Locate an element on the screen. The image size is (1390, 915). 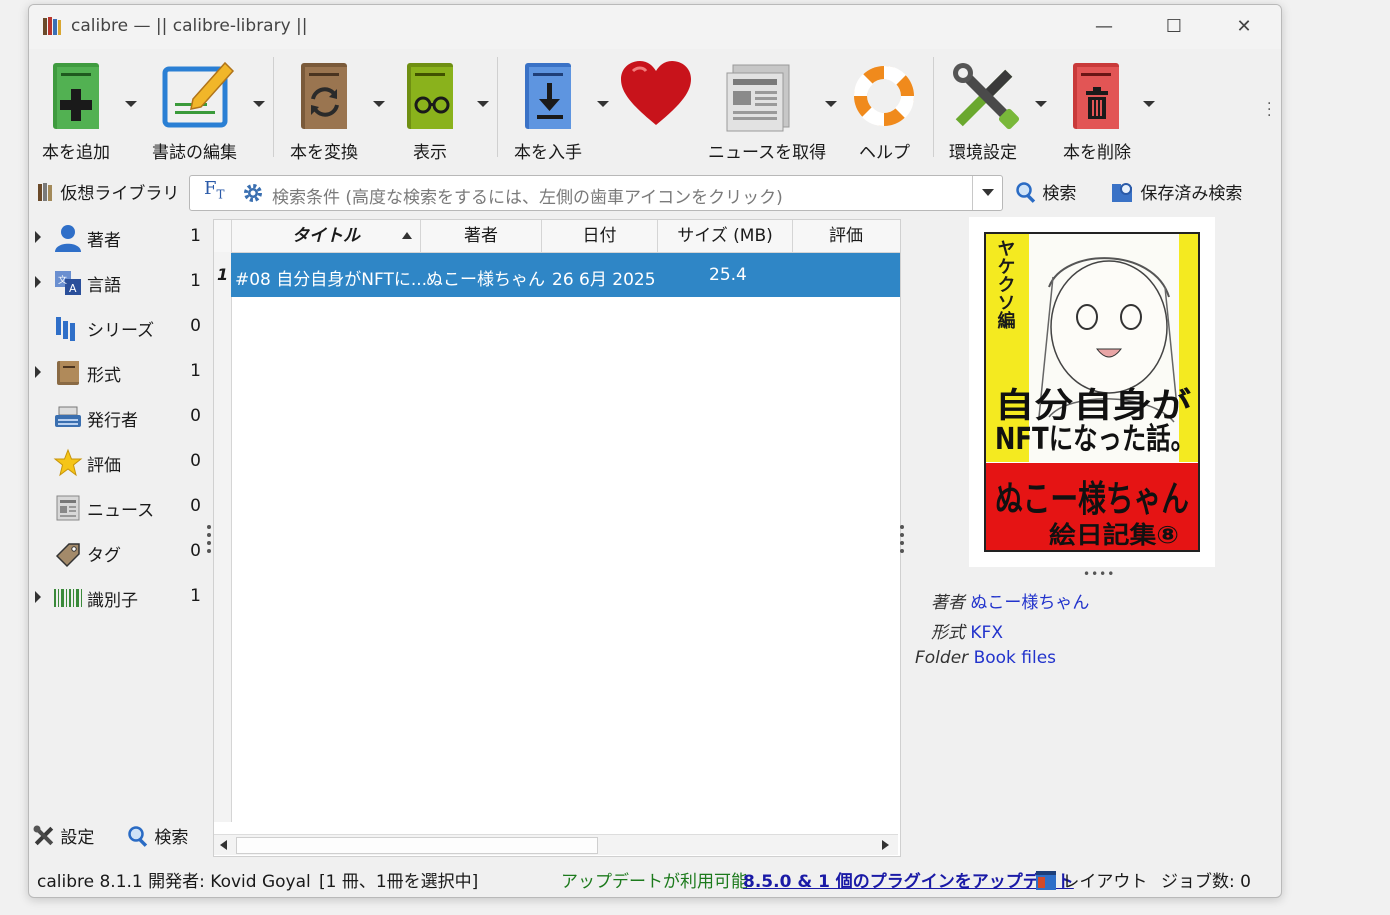
book-cover: ヤケクソ編 自分自身が NFTになった話。 ぬこー様ちゃん 絵日記集⑧ is located at coordinates (1092, 392).